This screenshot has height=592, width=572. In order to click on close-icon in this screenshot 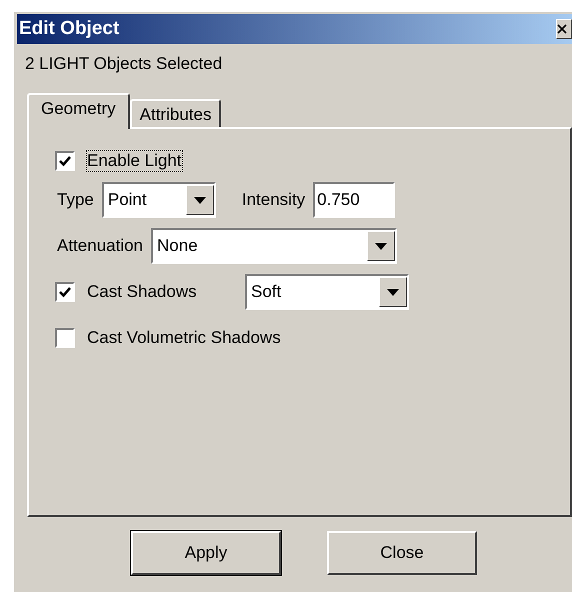, I will do `click(562, 29)`.